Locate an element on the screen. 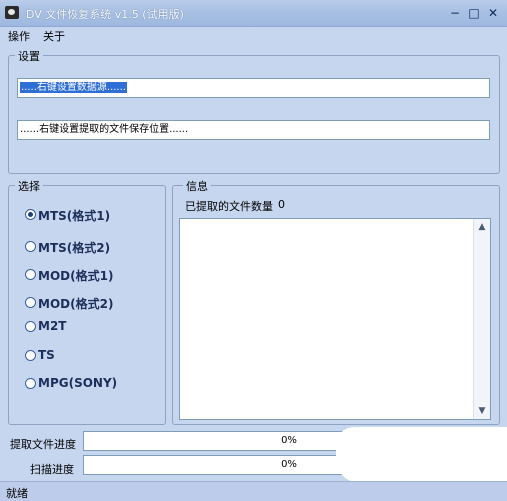  extracted-count-value: 0 is located at coordinates (281, 204).